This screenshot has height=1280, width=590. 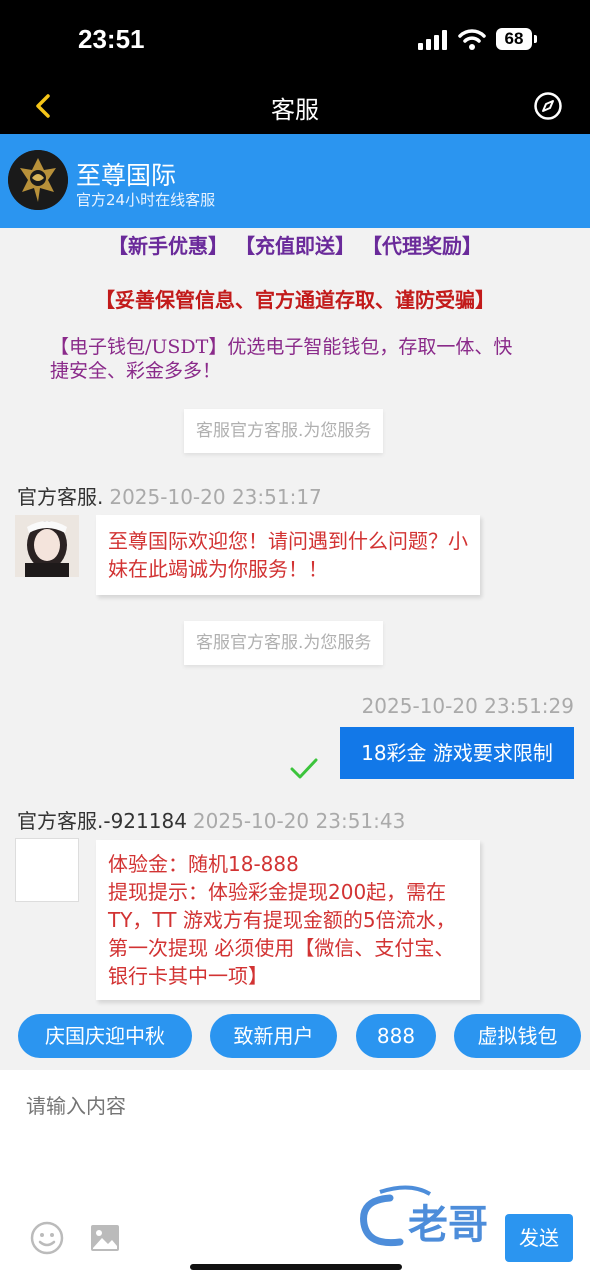 What do you see at coordinates (539, 1238) in the screenshot?
I see `send-button: 发送` at bounding box center [539, 1238].